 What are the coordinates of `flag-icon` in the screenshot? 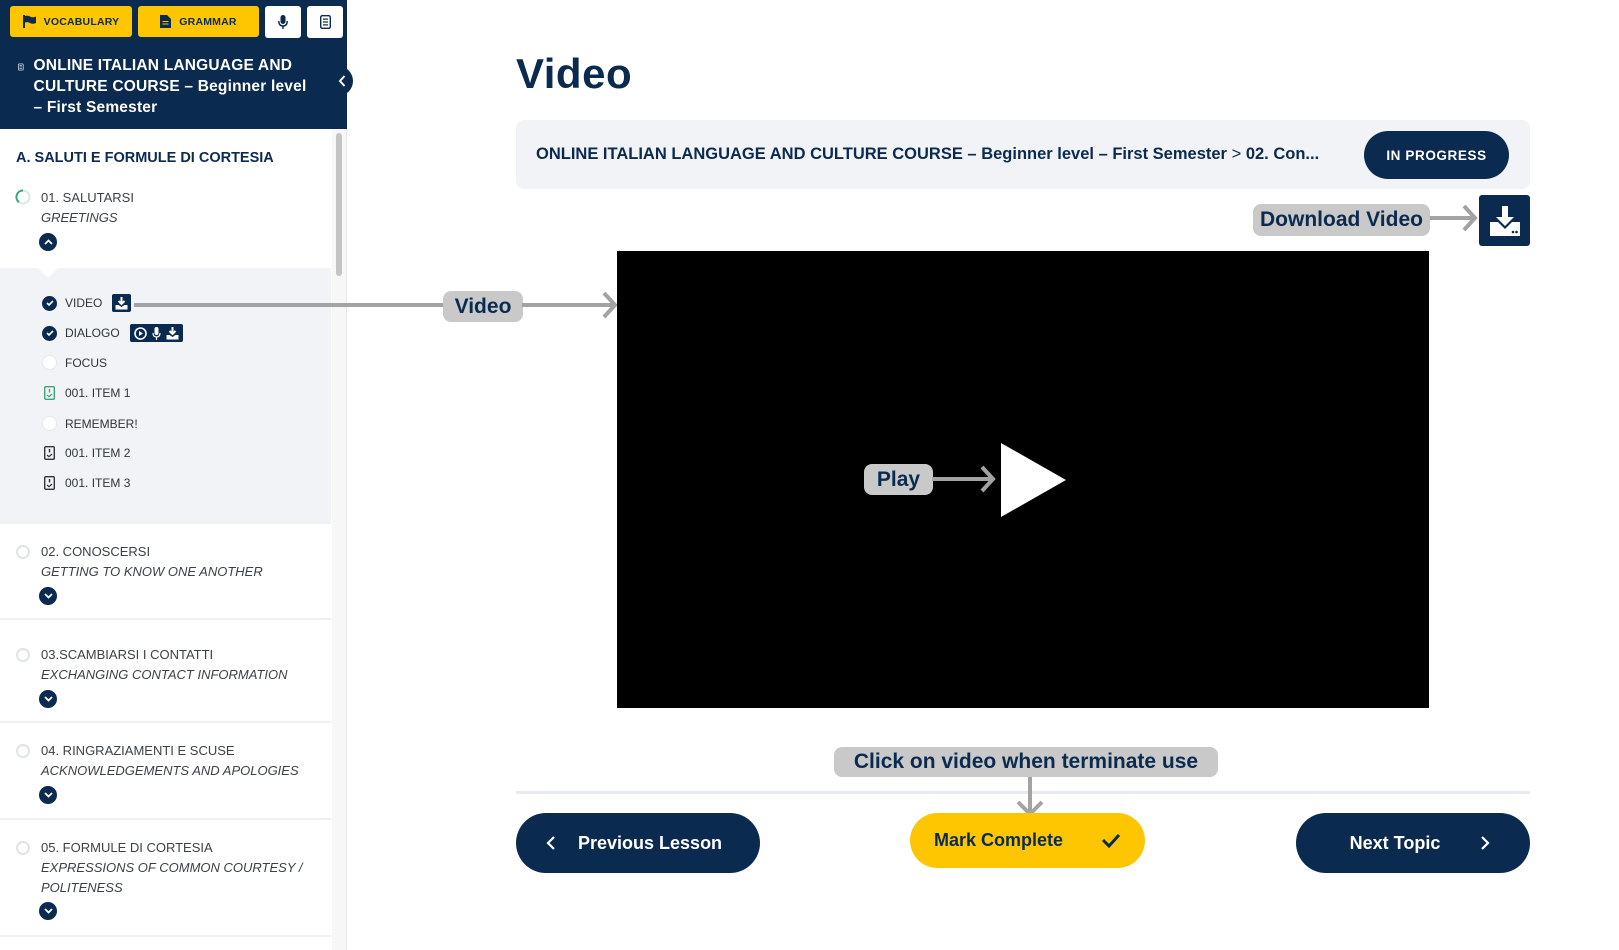 It's located at (29, 21).